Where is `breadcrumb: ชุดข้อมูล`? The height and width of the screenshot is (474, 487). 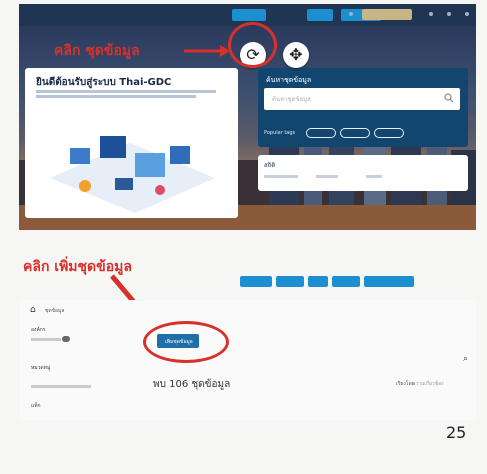 breadcrumb: ชุดข้อมูล is located at coordinates (54, 311).